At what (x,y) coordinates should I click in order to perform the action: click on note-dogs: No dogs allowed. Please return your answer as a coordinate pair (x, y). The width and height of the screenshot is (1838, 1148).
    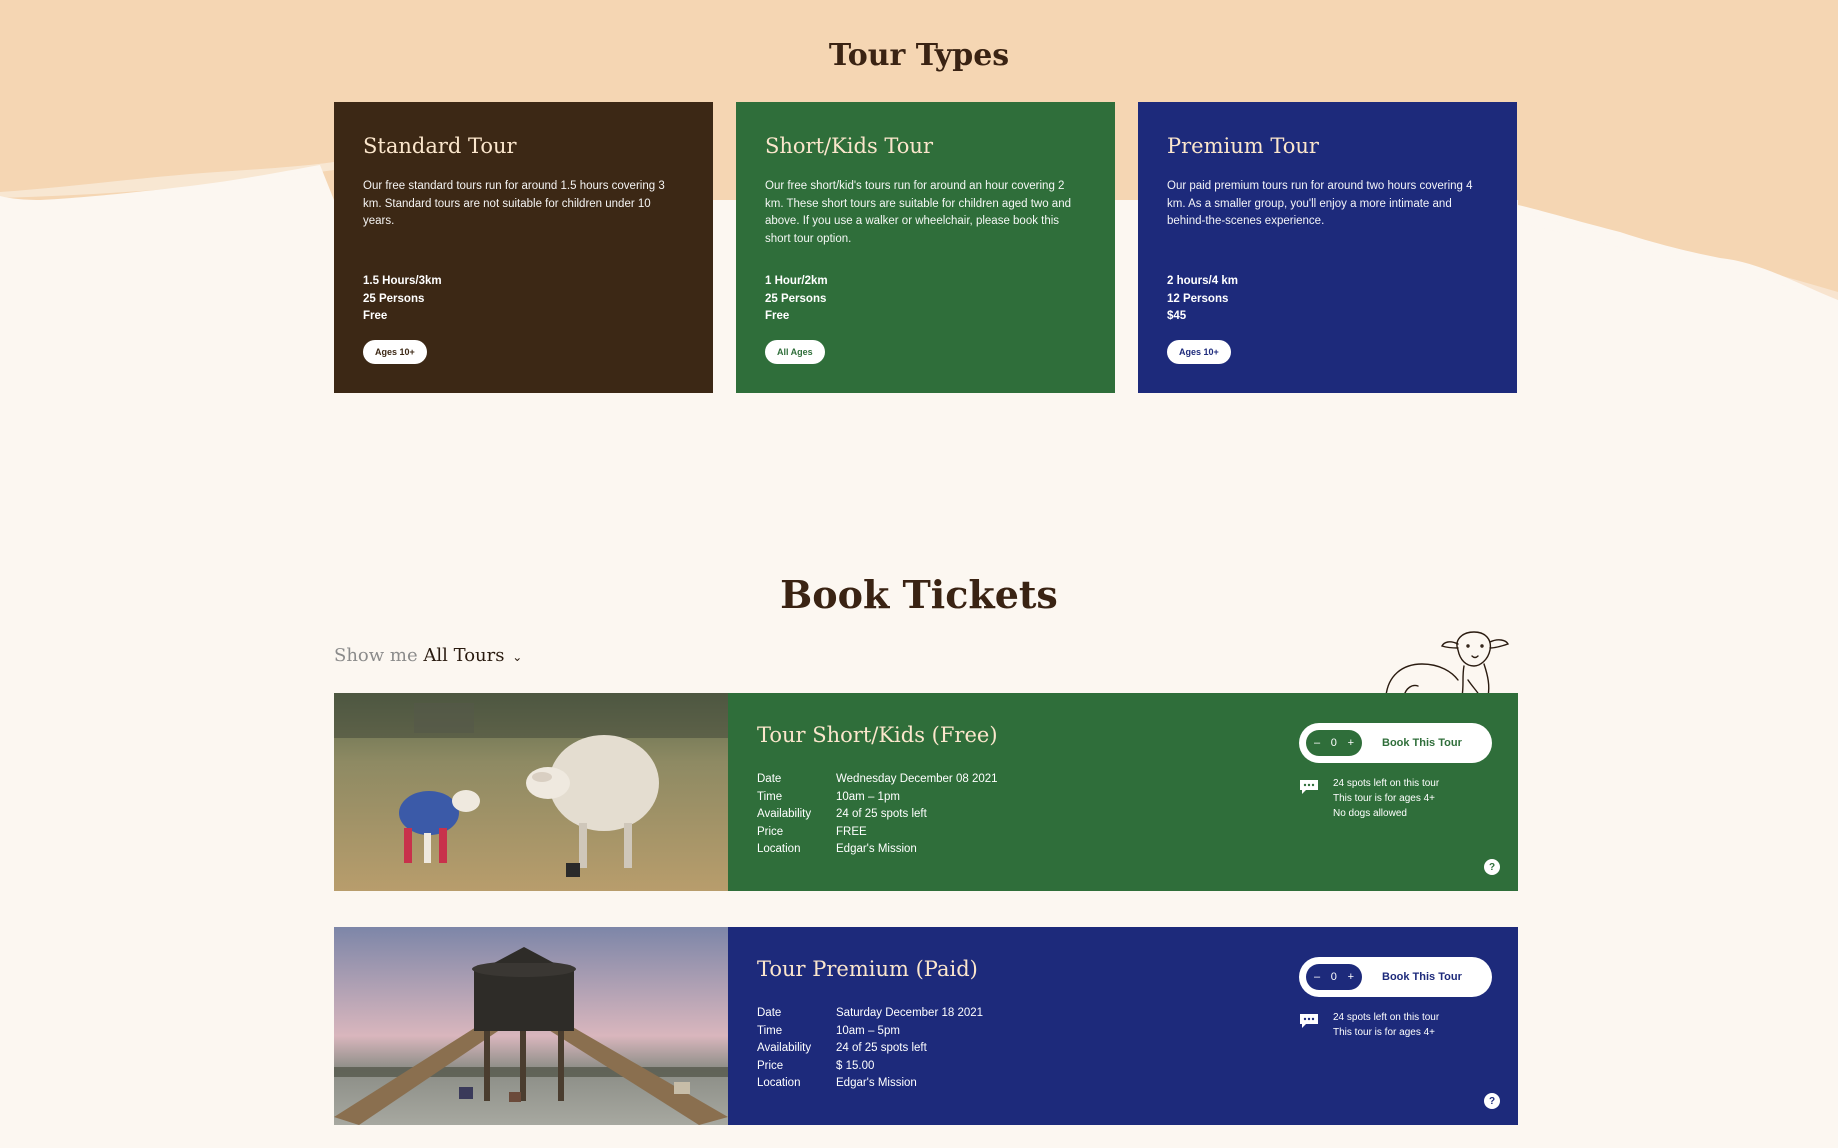
    Looking at the image, I should click on (1370, 813).